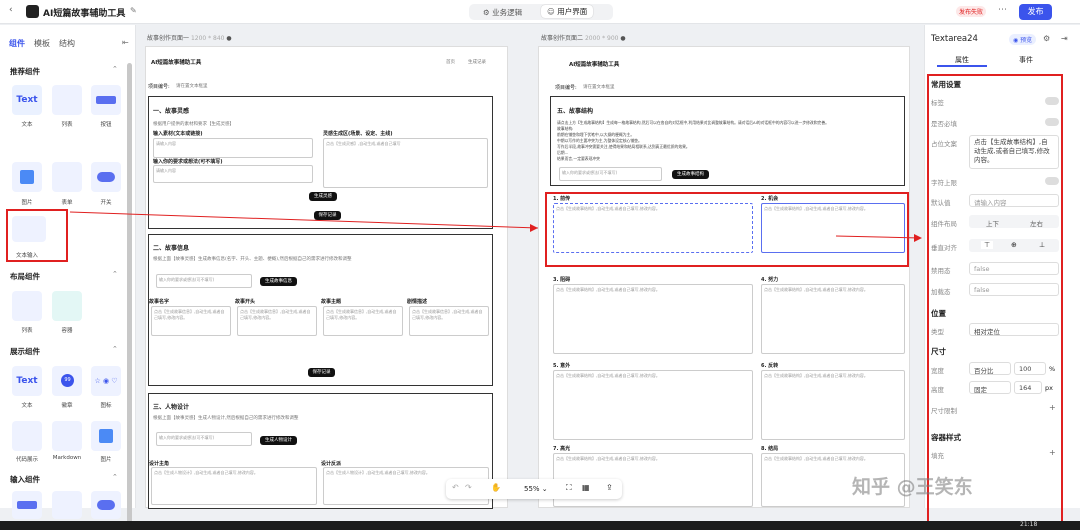  What do you see at coordinates (496, 487) in the screenshot?
I see `hand-tool-icon: ✋` at bounding box center [496, 487].